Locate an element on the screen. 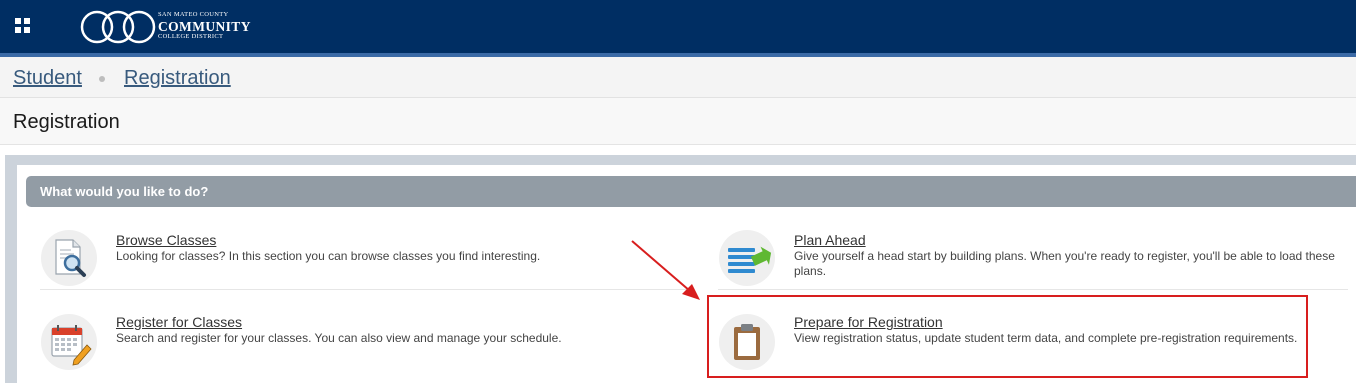  row-divider-right is located at coordinates (1033, 289).